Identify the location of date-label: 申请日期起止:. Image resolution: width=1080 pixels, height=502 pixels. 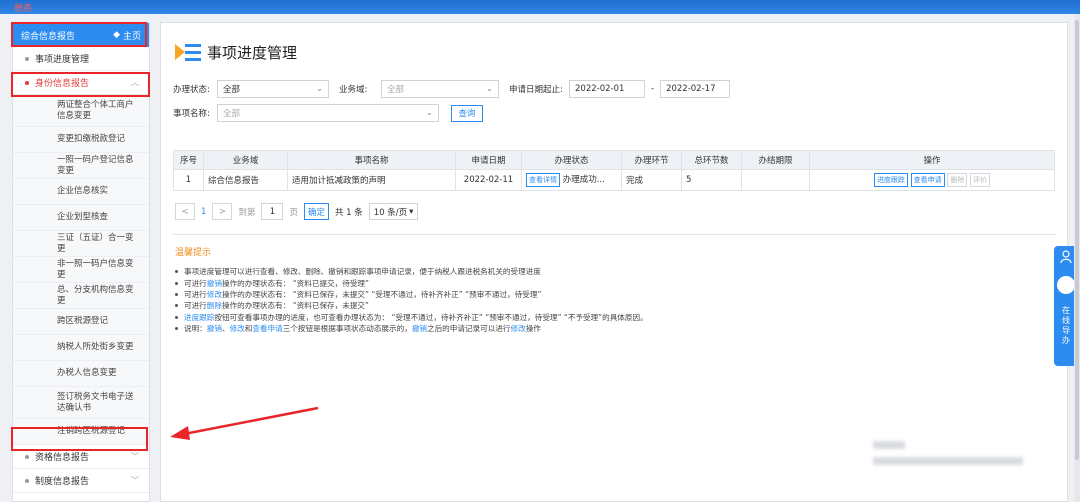
(536, 90).